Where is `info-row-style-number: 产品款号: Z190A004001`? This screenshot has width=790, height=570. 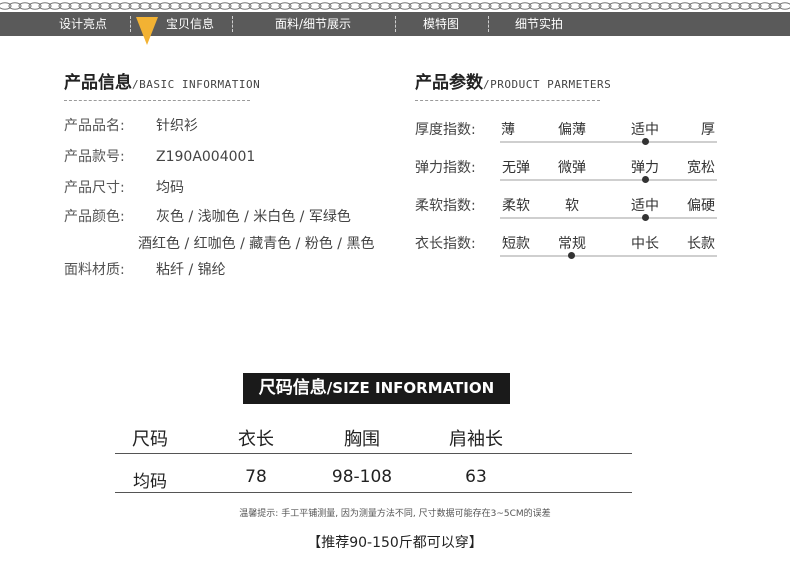
info-row-style-number: 产品款号: Z190A004001 is located at coordinates (159, 156).